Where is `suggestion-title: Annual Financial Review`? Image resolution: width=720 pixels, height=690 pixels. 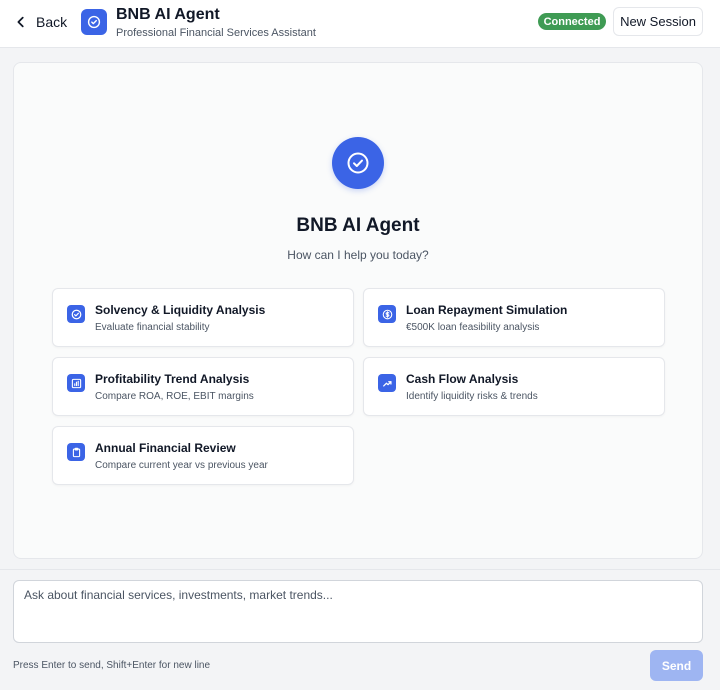 suggestion-title: Annual Financial Review is located at coordinates (165, 448).